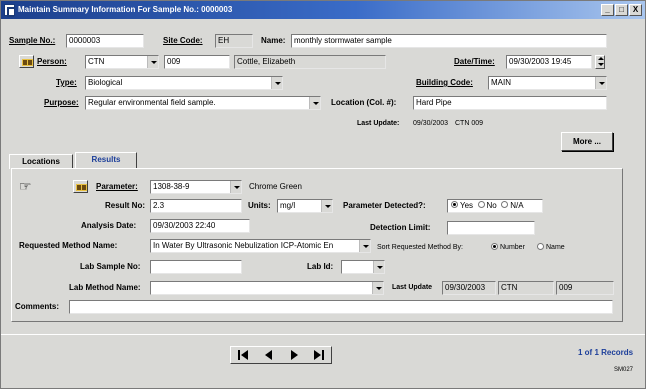 The image size is (649, 389). Describe the element at coordinates (635, 10) in the screenshot. I see `close-button: X` at that location.